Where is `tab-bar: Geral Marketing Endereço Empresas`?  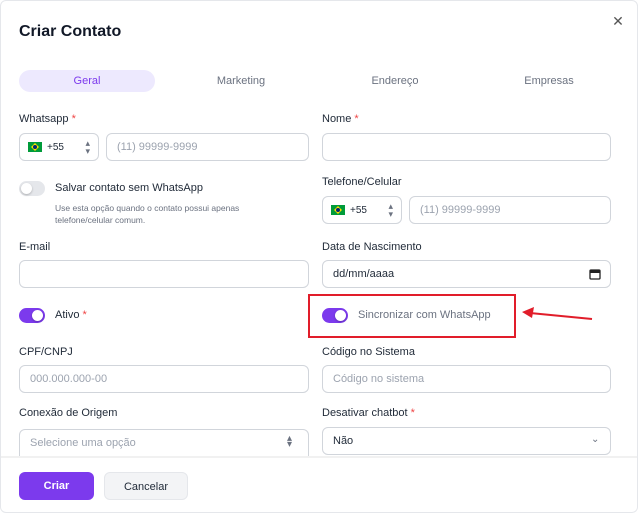
tab-bar: Geral Marketing Endereço Empresas is located at coordinates (315, 81).